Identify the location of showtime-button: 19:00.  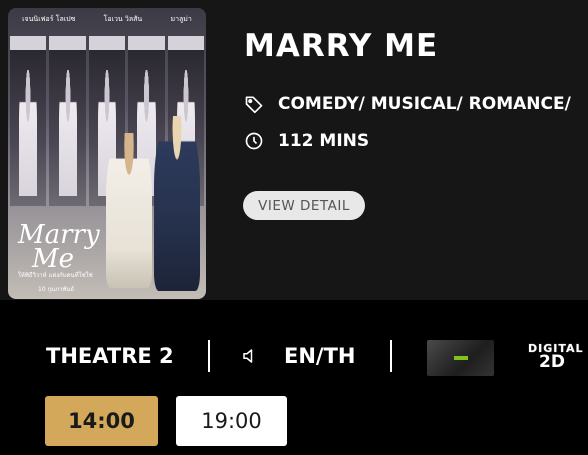
(231, 421).